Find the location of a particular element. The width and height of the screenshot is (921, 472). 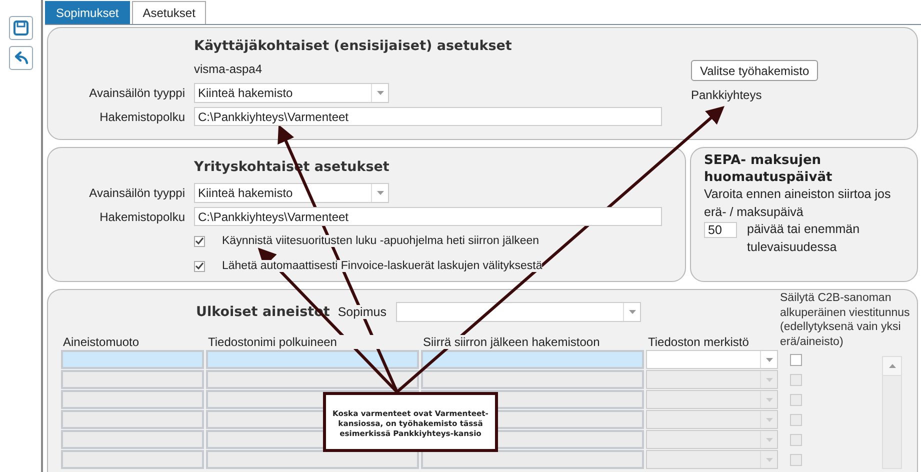

choose-folder-button: Valitse työhakemisto is located at coordinates (754, 70).